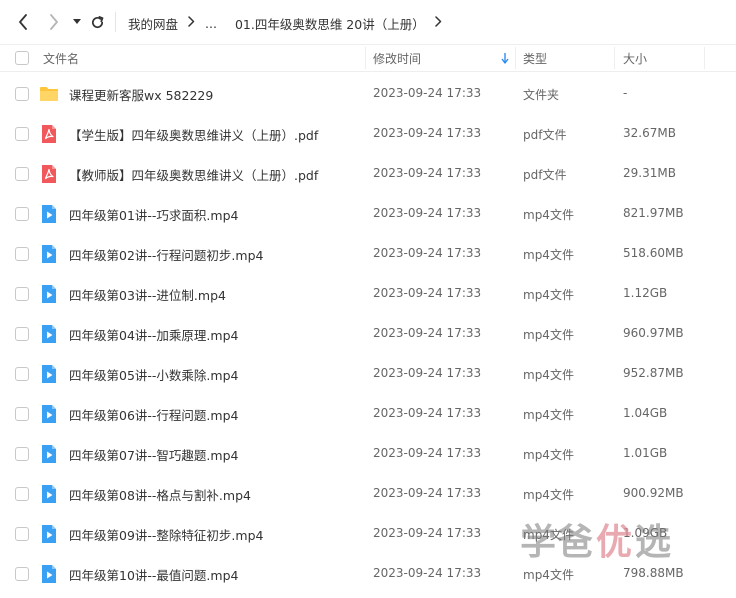 This screenshot has height=598, width=736. What do you see at coordinates (153, 374) in the screenshot?
I see `file-name: 四年级第05讲--小数乘除.mp4` at bounding box center [153, 374].